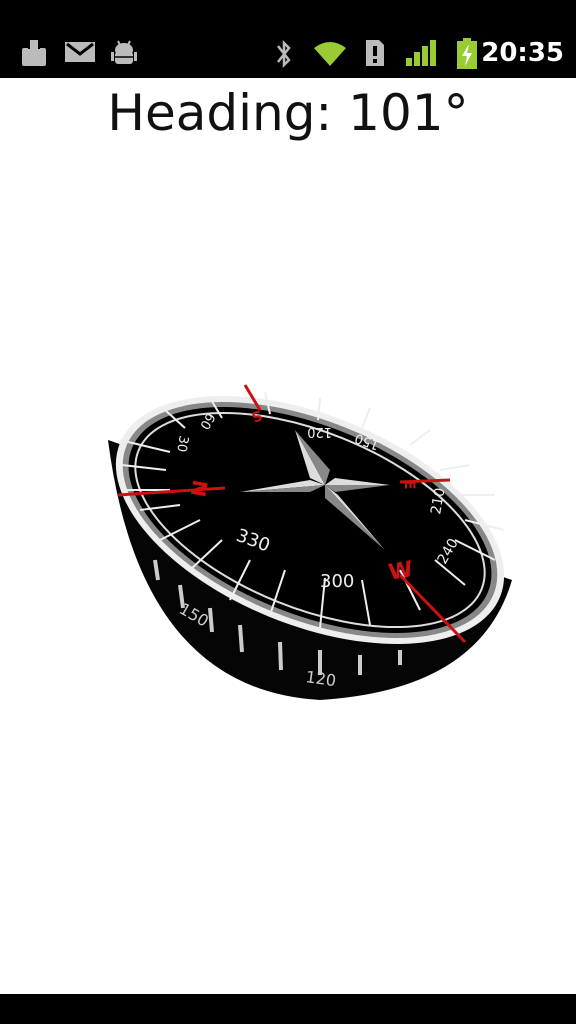  I want to click on cardinal-w: W, so click(401, 571).